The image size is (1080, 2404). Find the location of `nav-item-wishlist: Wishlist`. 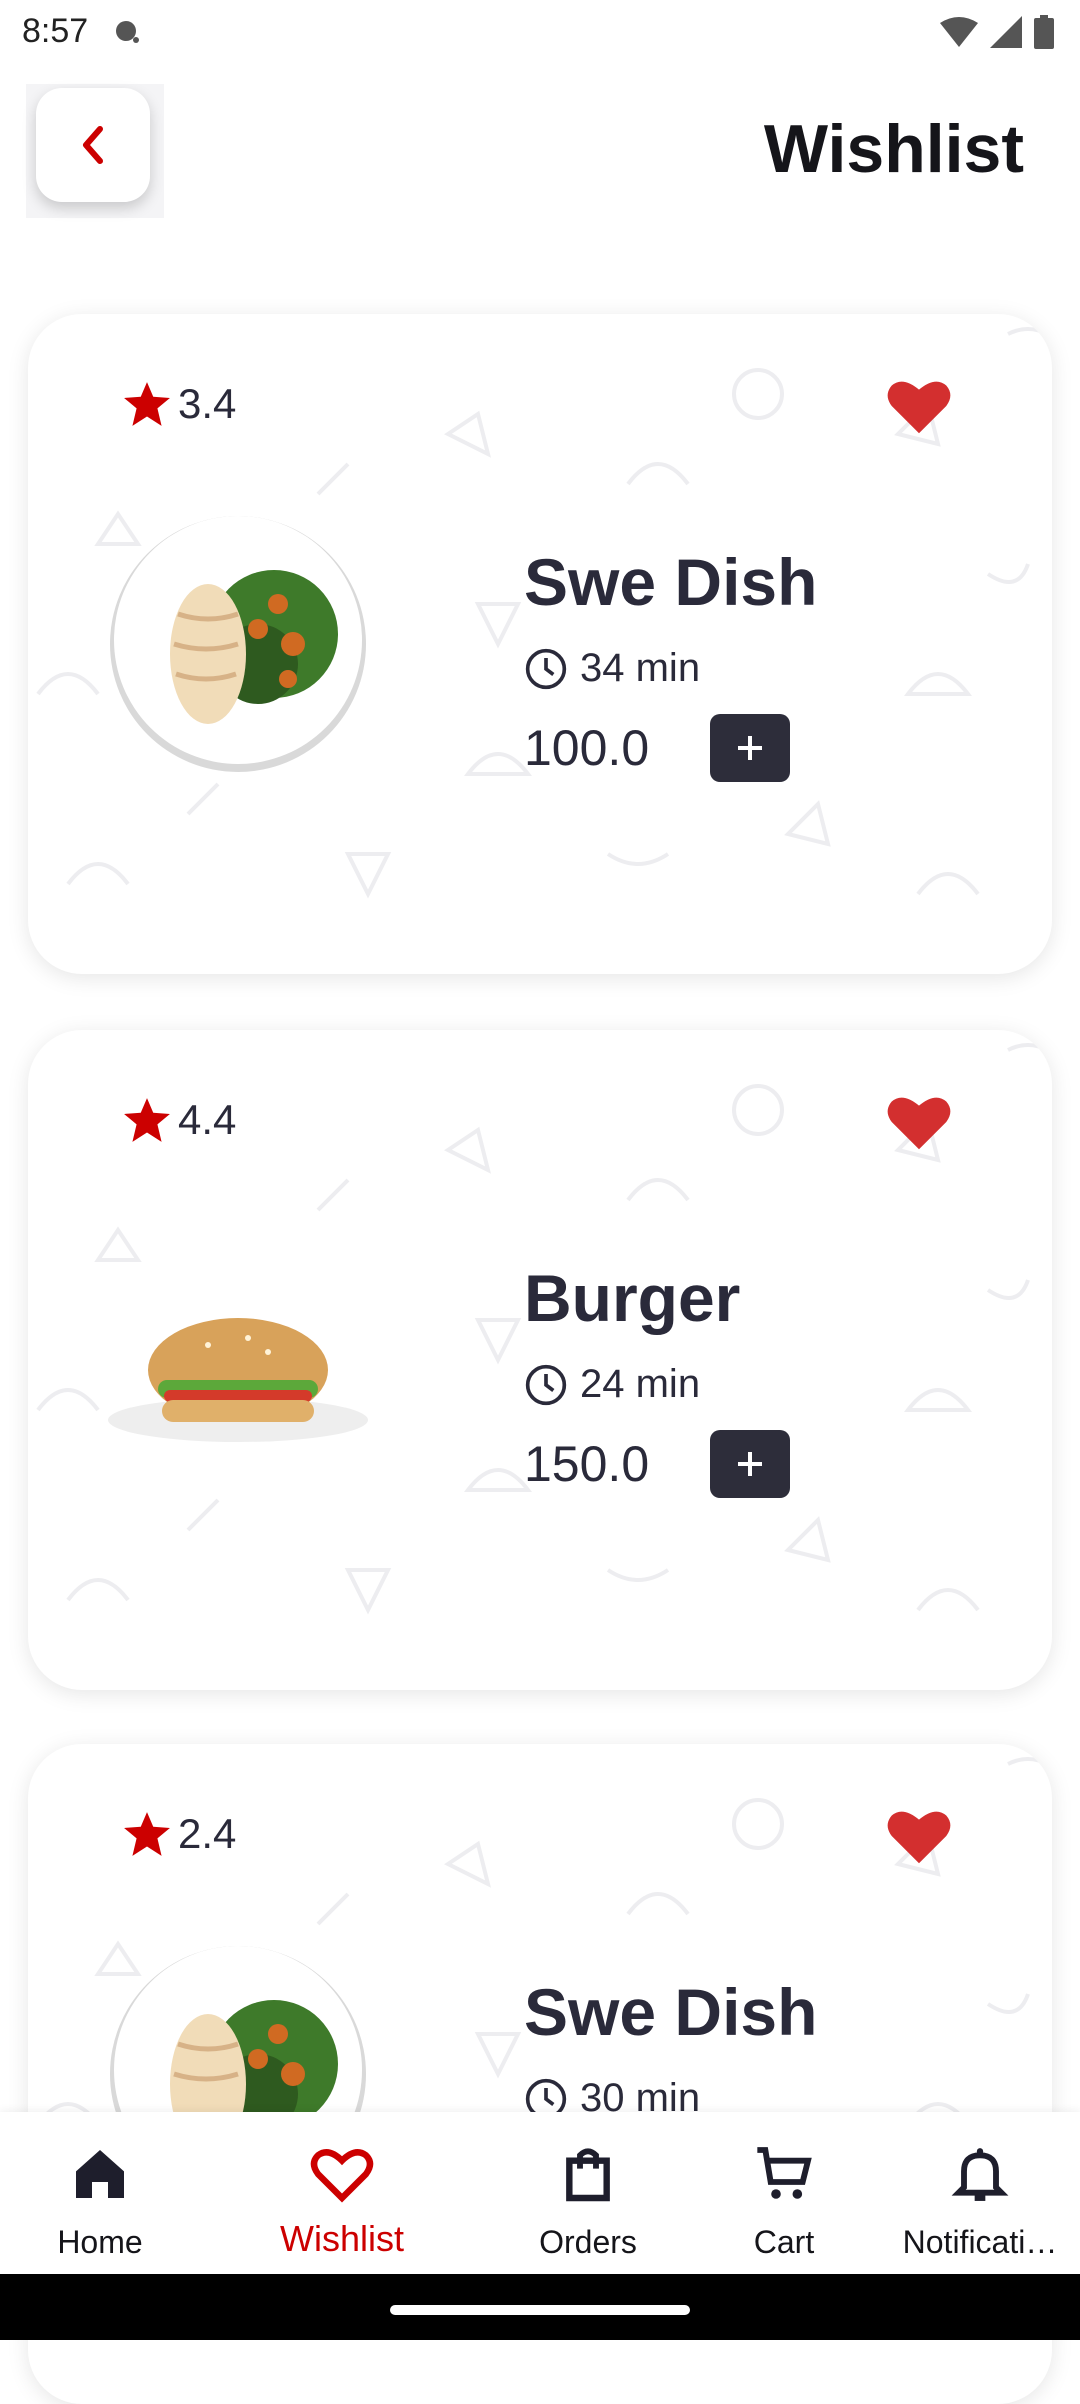

nav-item-wishlist: Wishlist is located at coordinates (342, 2193).